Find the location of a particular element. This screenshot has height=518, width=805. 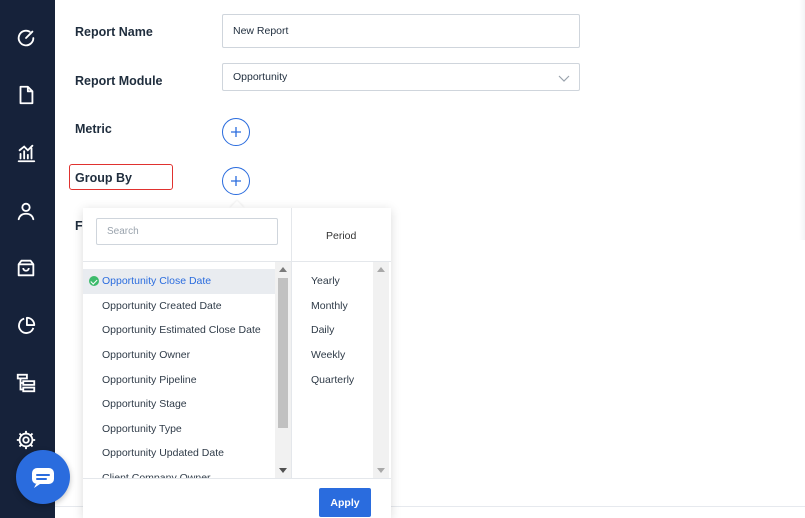

gear-icon is located at coordinates (26, 440).